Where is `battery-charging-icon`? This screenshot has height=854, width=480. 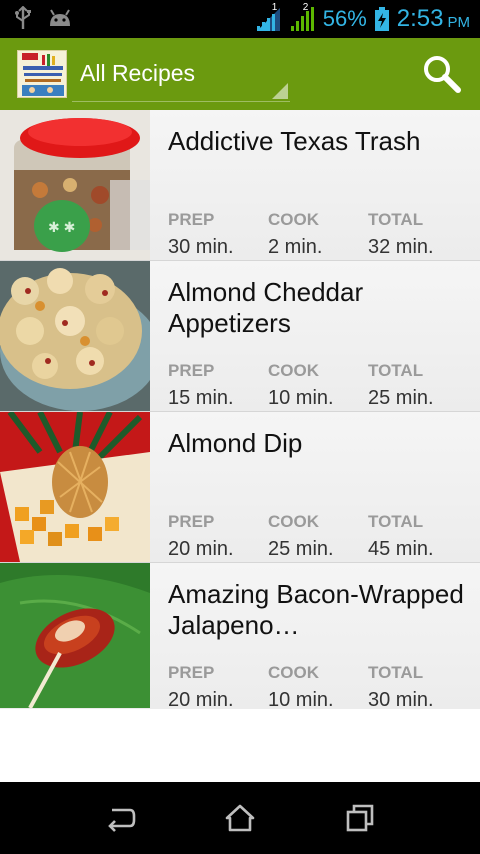
battery-charging-icon is located at coordinates (381, 19).